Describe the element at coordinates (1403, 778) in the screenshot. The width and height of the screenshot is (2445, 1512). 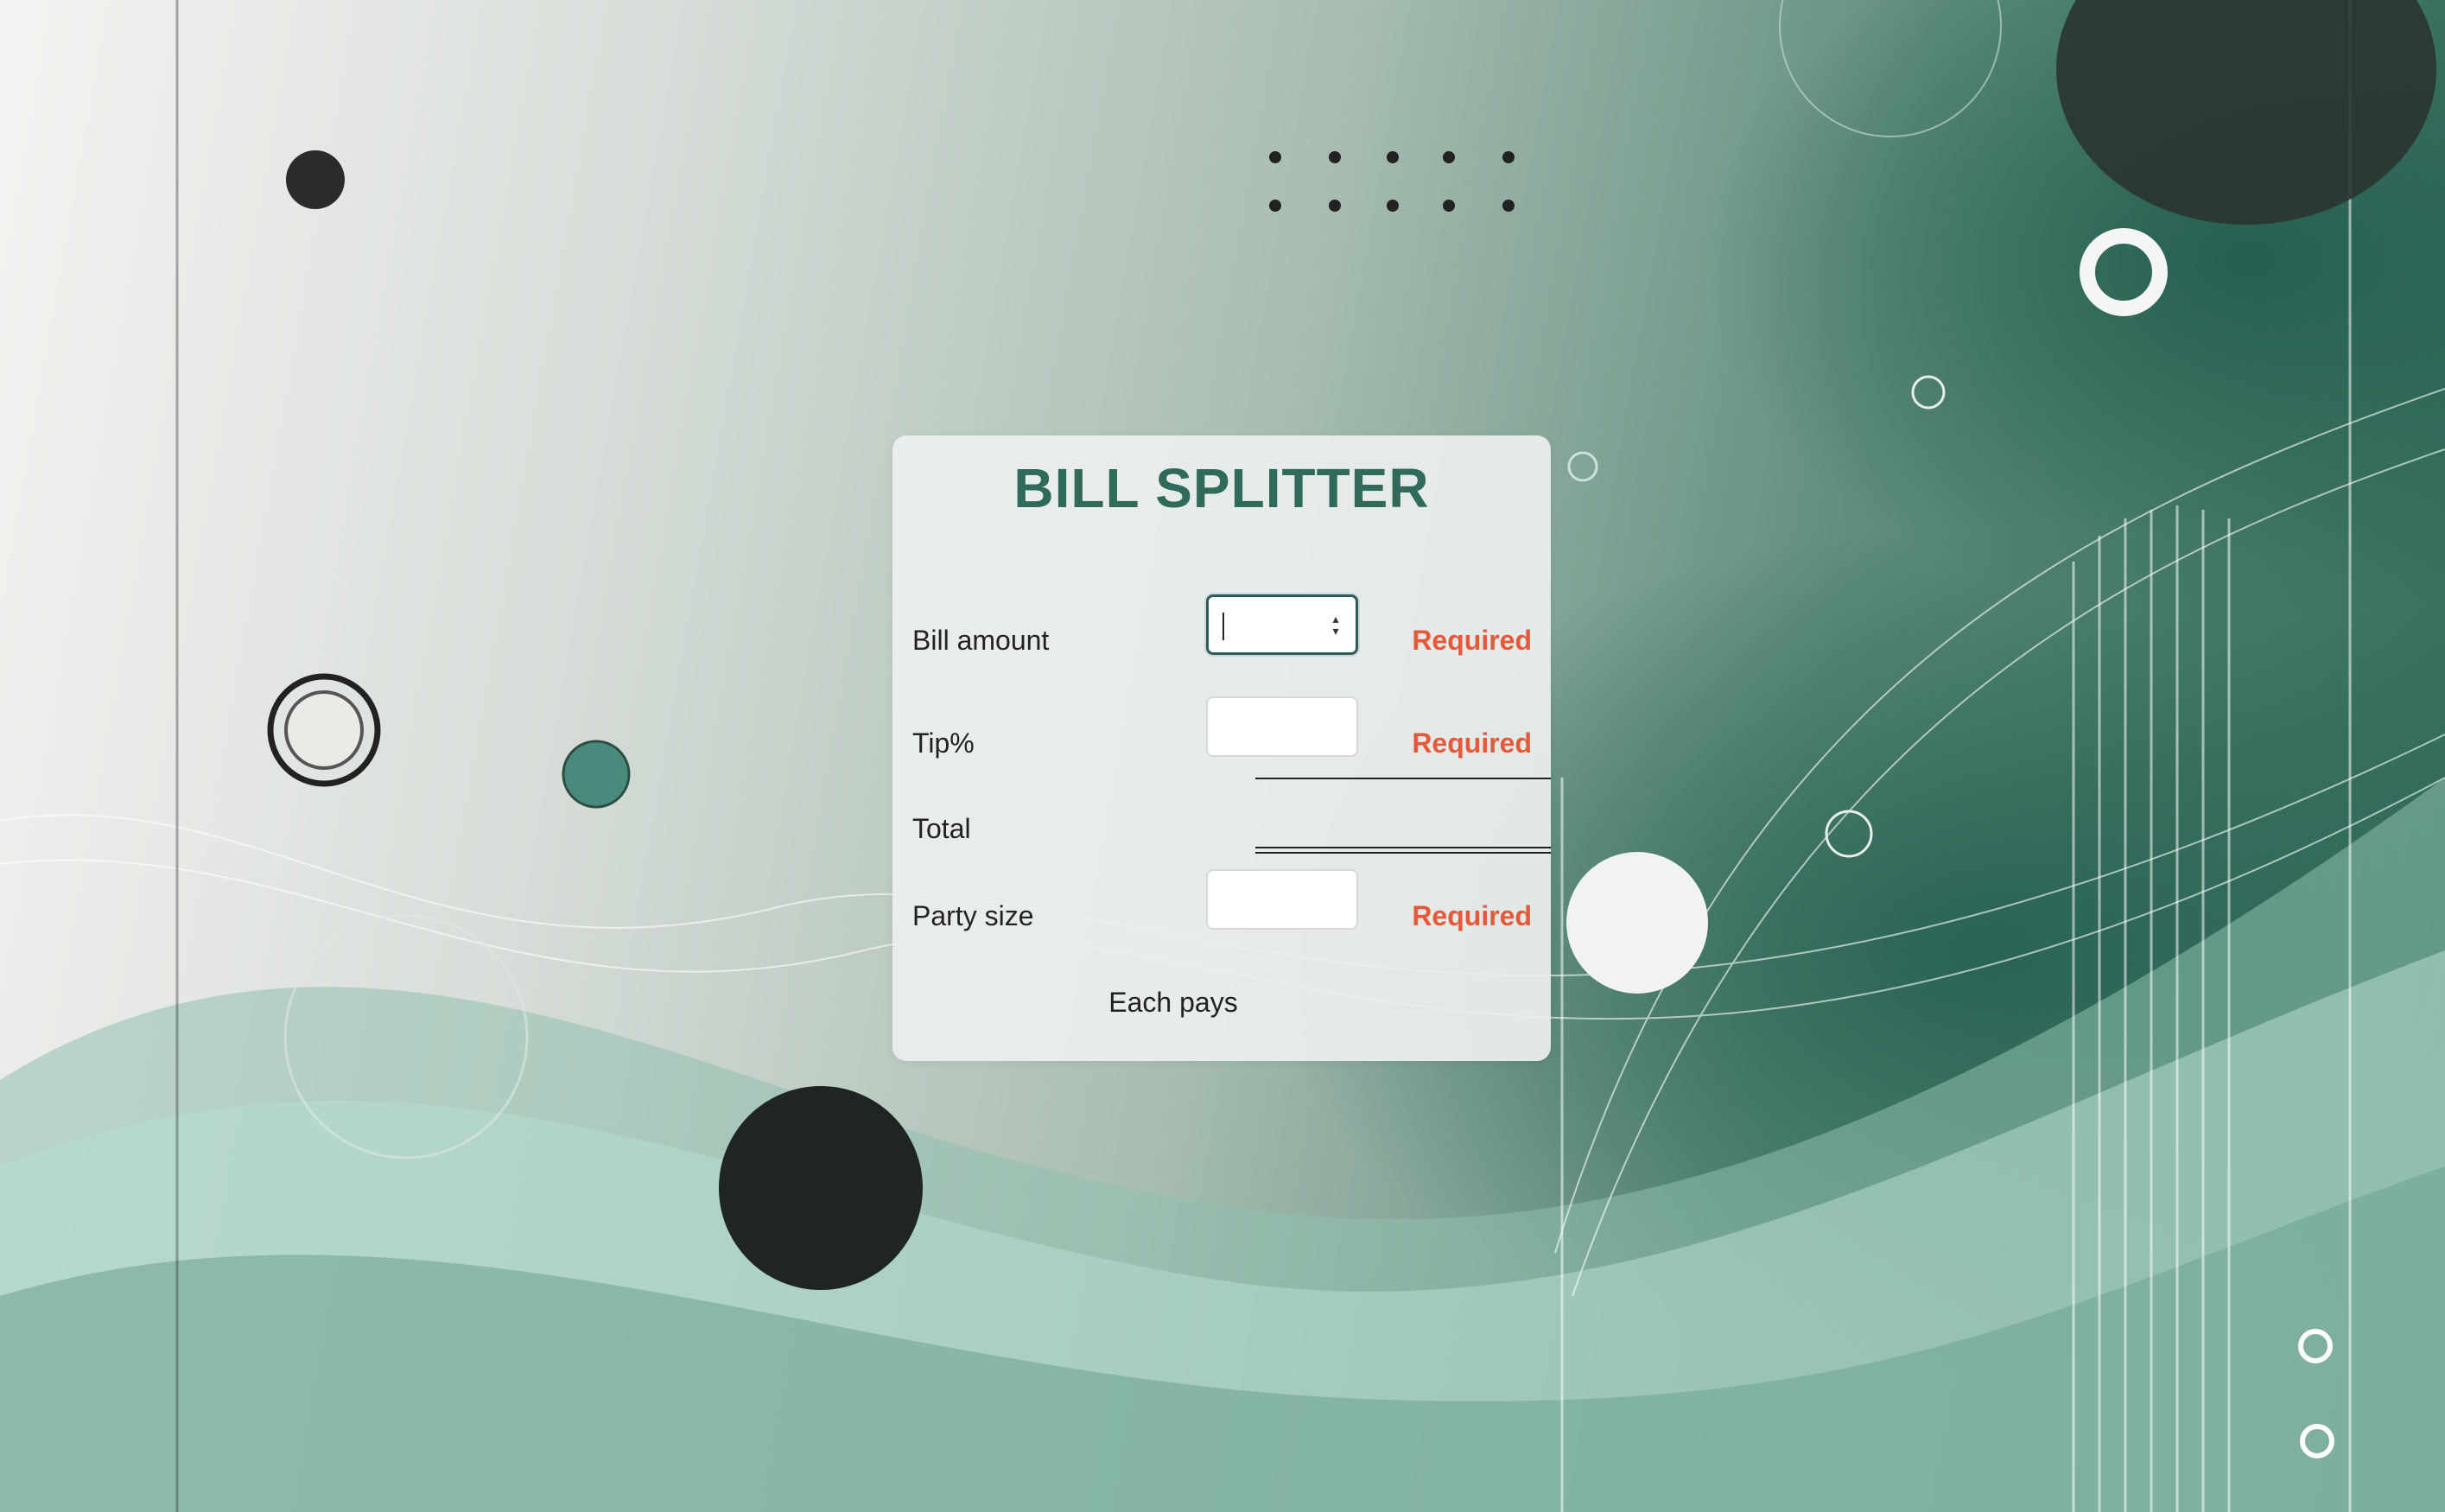
I see `total-top-rule` at that location.